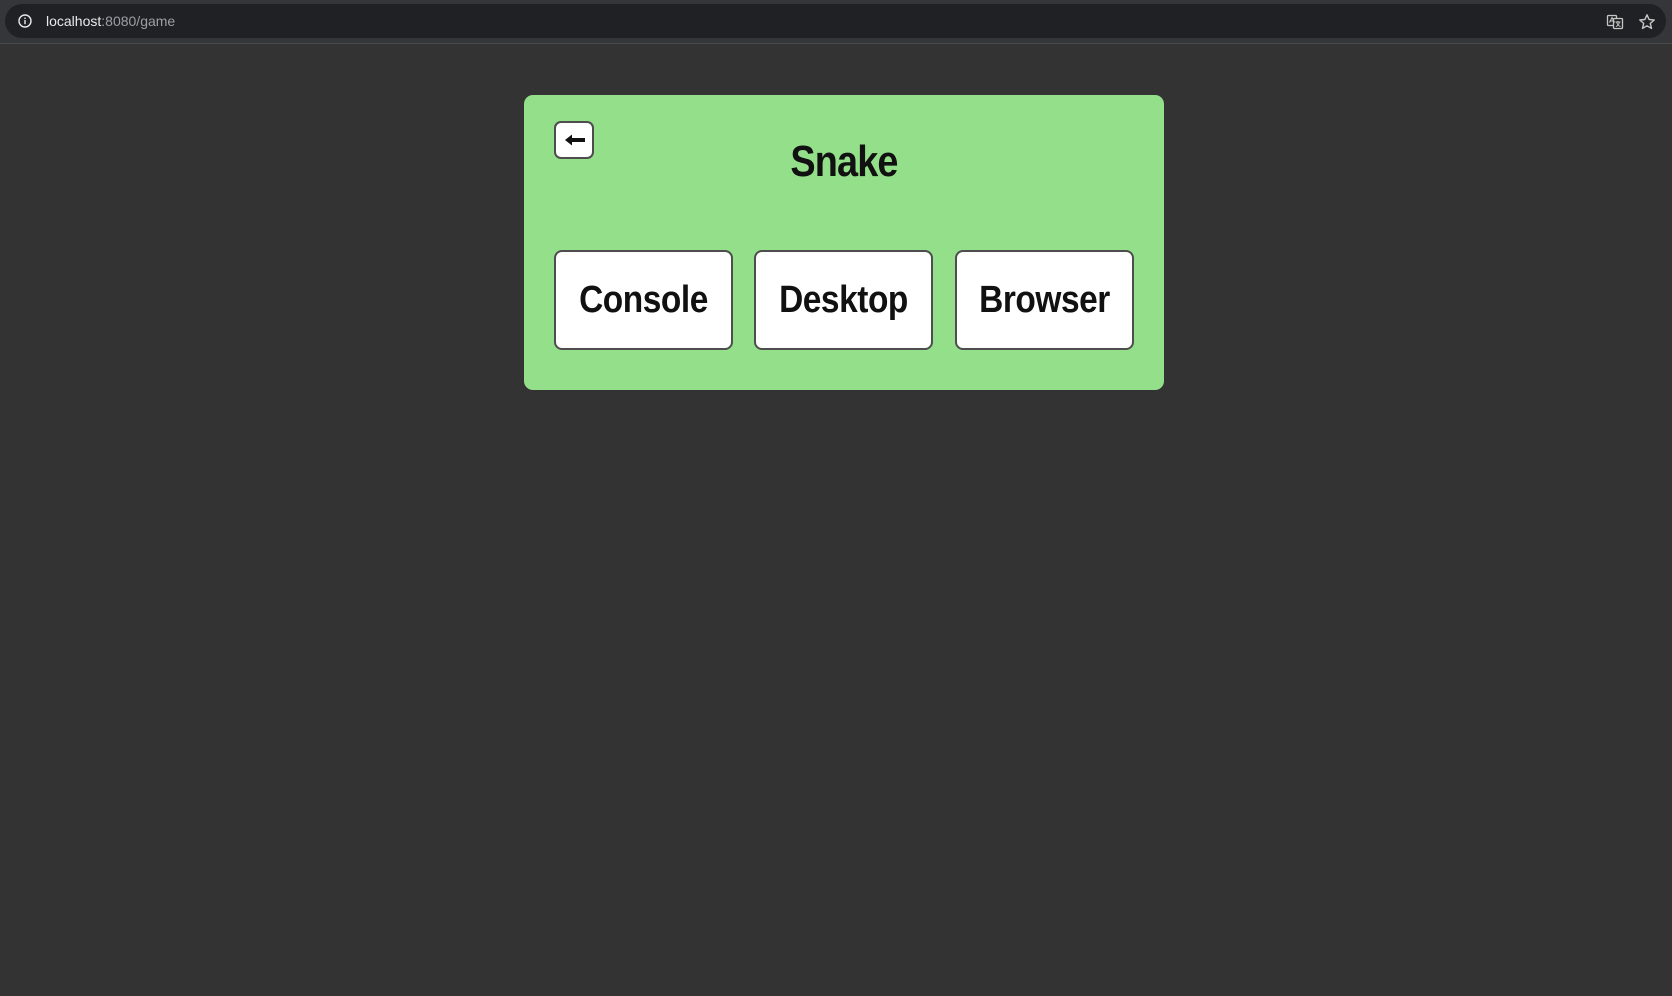 Image resolution: width=1672 pixels, height=996 pixels. What do you see at coordinates (74, 21) in the screenshot?
I see `url-host: localhost` at bounding box center [74, 21].